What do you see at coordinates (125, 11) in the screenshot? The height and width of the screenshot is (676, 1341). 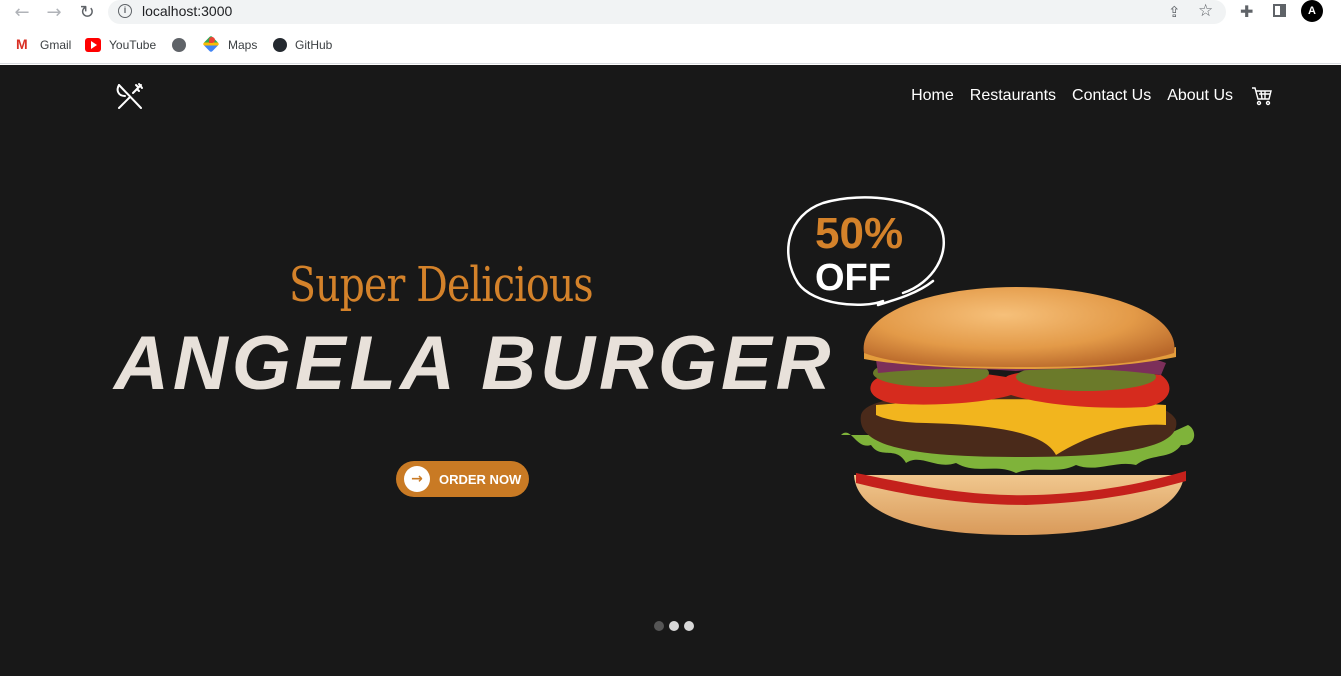 I see `info-icon: i` at bounding box center [125, 11].